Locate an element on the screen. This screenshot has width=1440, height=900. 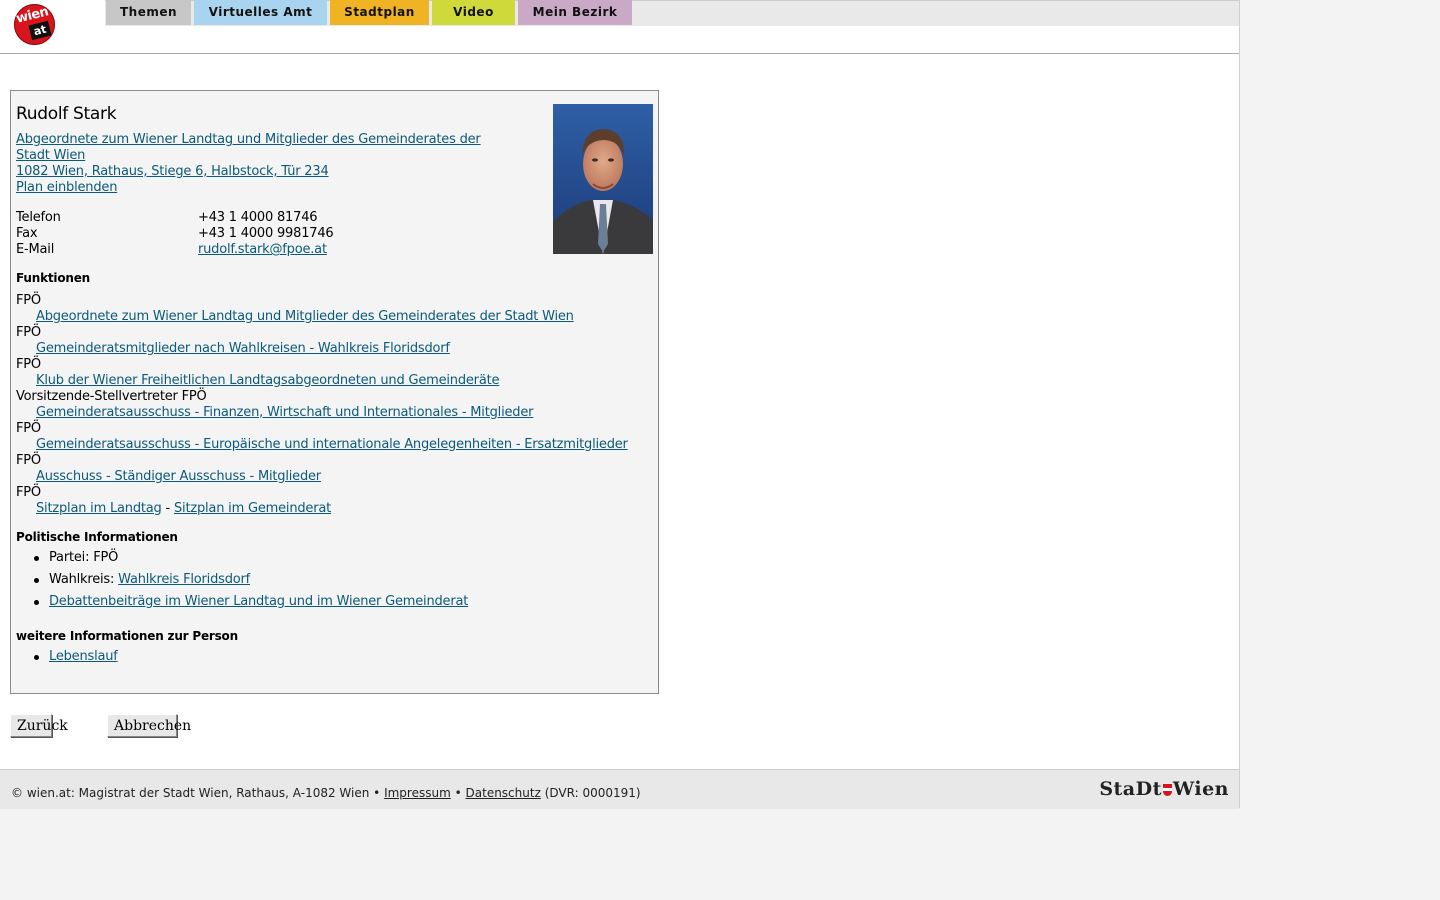
email-link: rudolf.stark@fpoe.at is located at coordinates (262, 250).